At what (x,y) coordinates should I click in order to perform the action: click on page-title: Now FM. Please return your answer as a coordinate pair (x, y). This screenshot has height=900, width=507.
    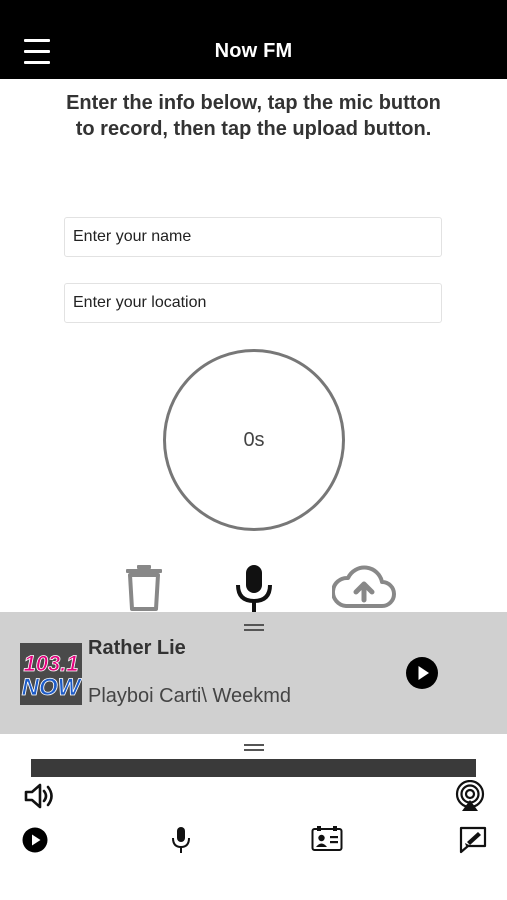
    Looking at the image, I should click on (253, 51).